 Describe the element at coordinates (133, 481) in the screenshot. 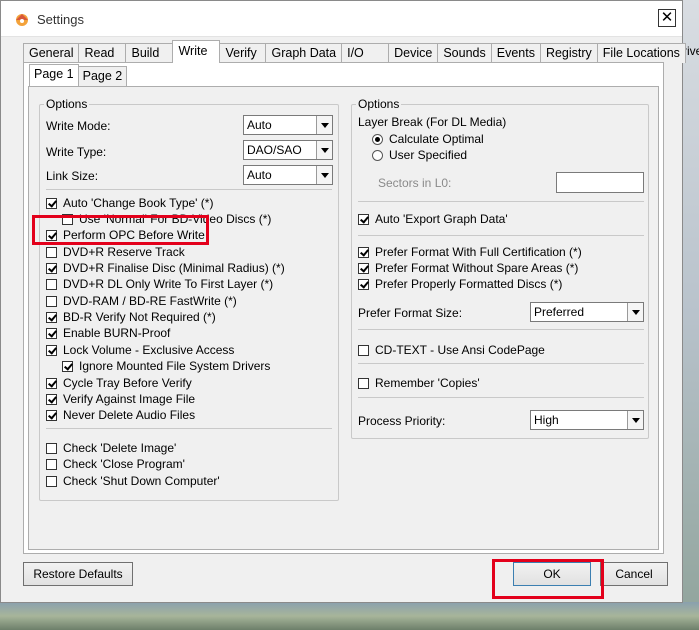

I see `checkbox-check-shut-down: Check 'Shut Down Computer'` at that location.